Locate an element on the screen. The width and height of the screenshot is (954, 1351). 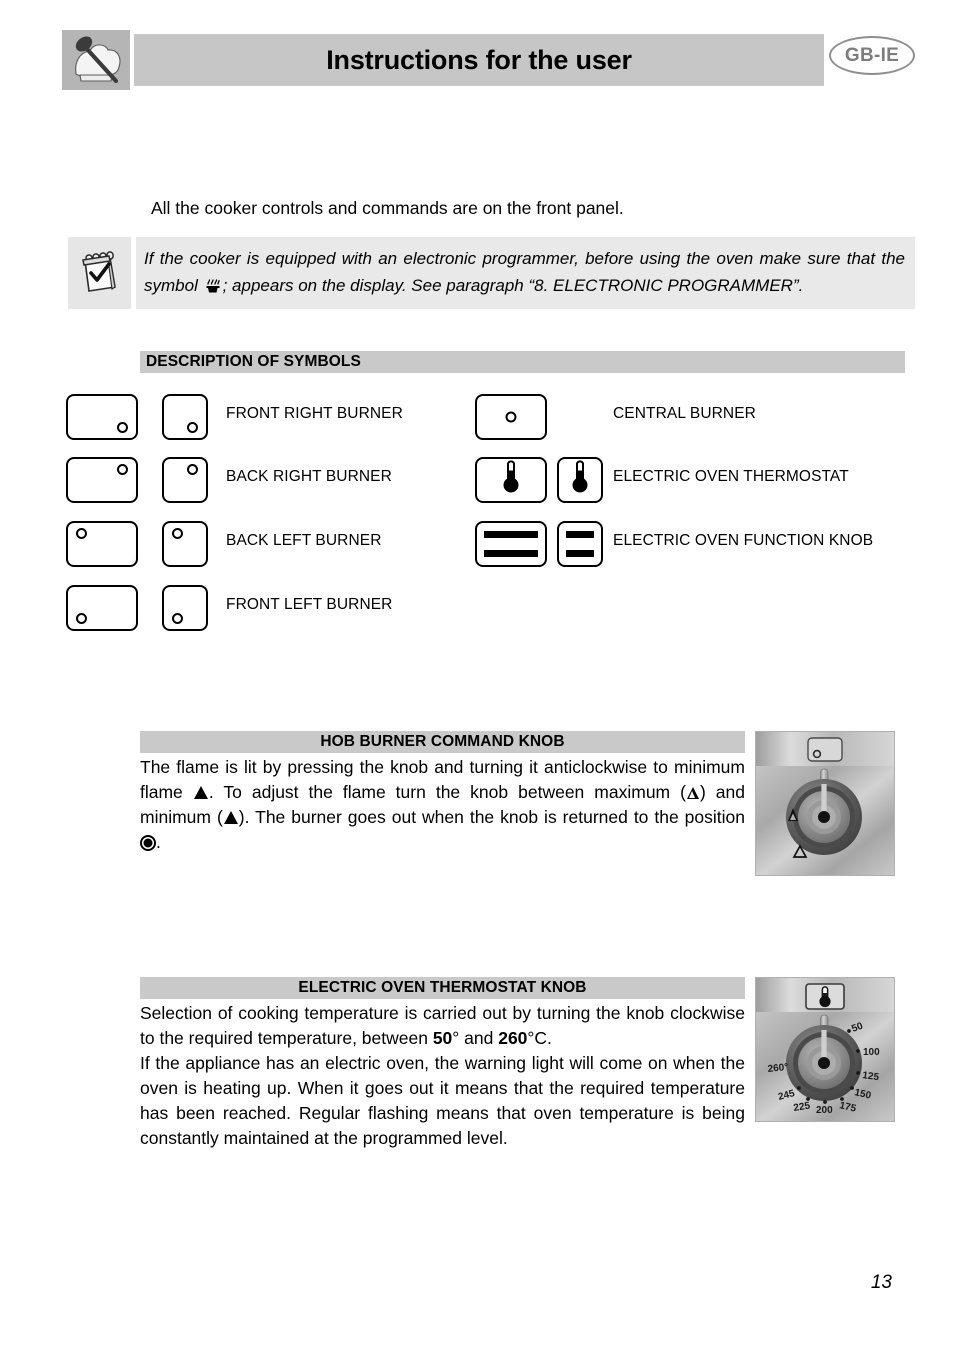
off-position-icon is located at coordinates (148, 843).